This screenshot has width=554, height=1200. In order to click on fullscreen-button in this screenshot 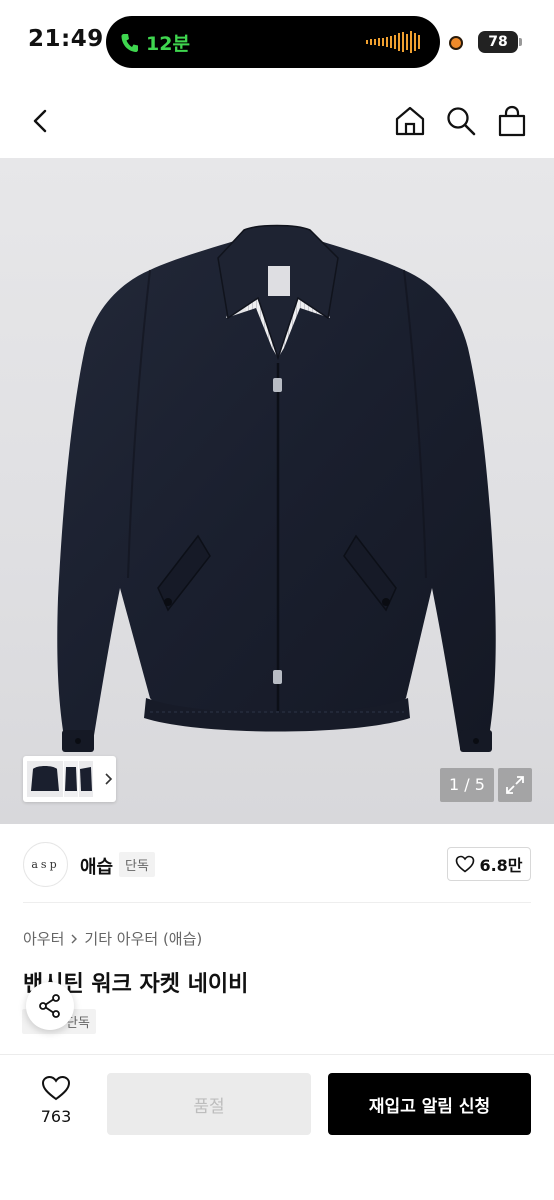, I will do `click(515, 785)`.